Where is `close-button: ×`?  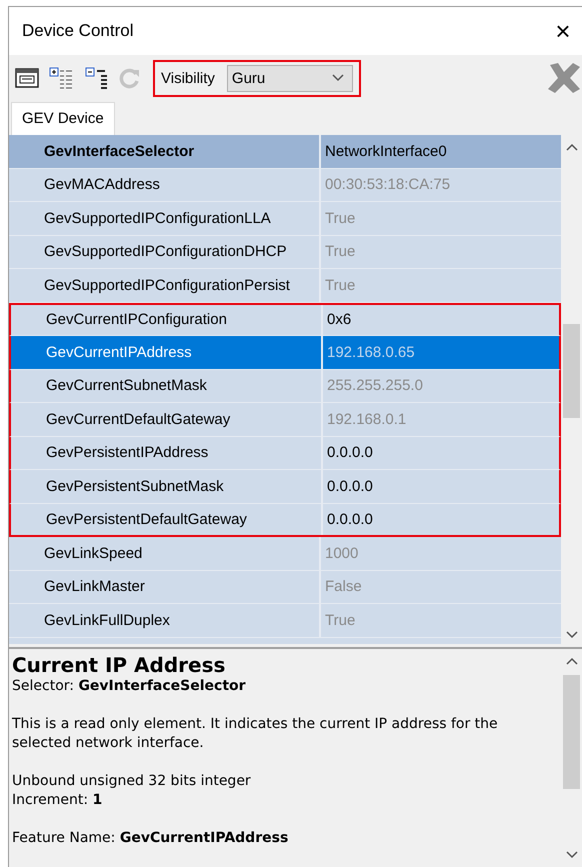
close-button: × is located at coordinates (563, 31).